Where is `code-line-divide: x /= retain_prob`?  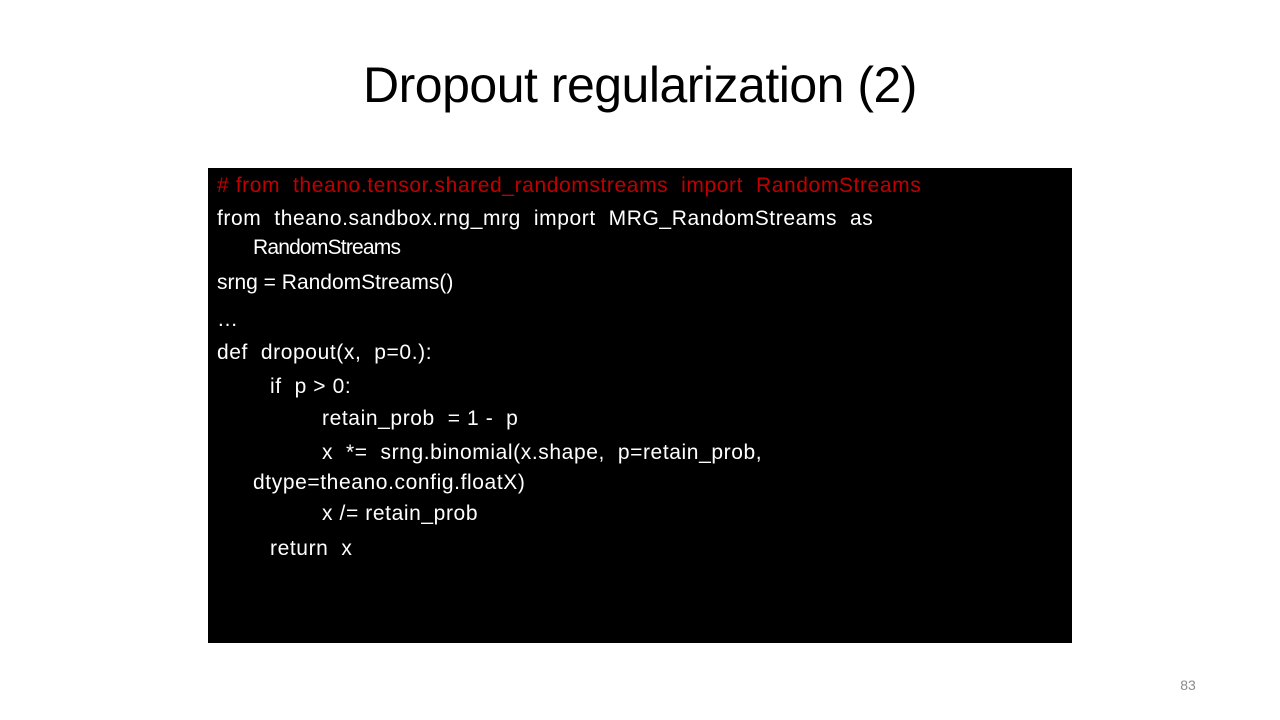 code-line-divide: x /= retain_prob is located at coordinates (400, 513).